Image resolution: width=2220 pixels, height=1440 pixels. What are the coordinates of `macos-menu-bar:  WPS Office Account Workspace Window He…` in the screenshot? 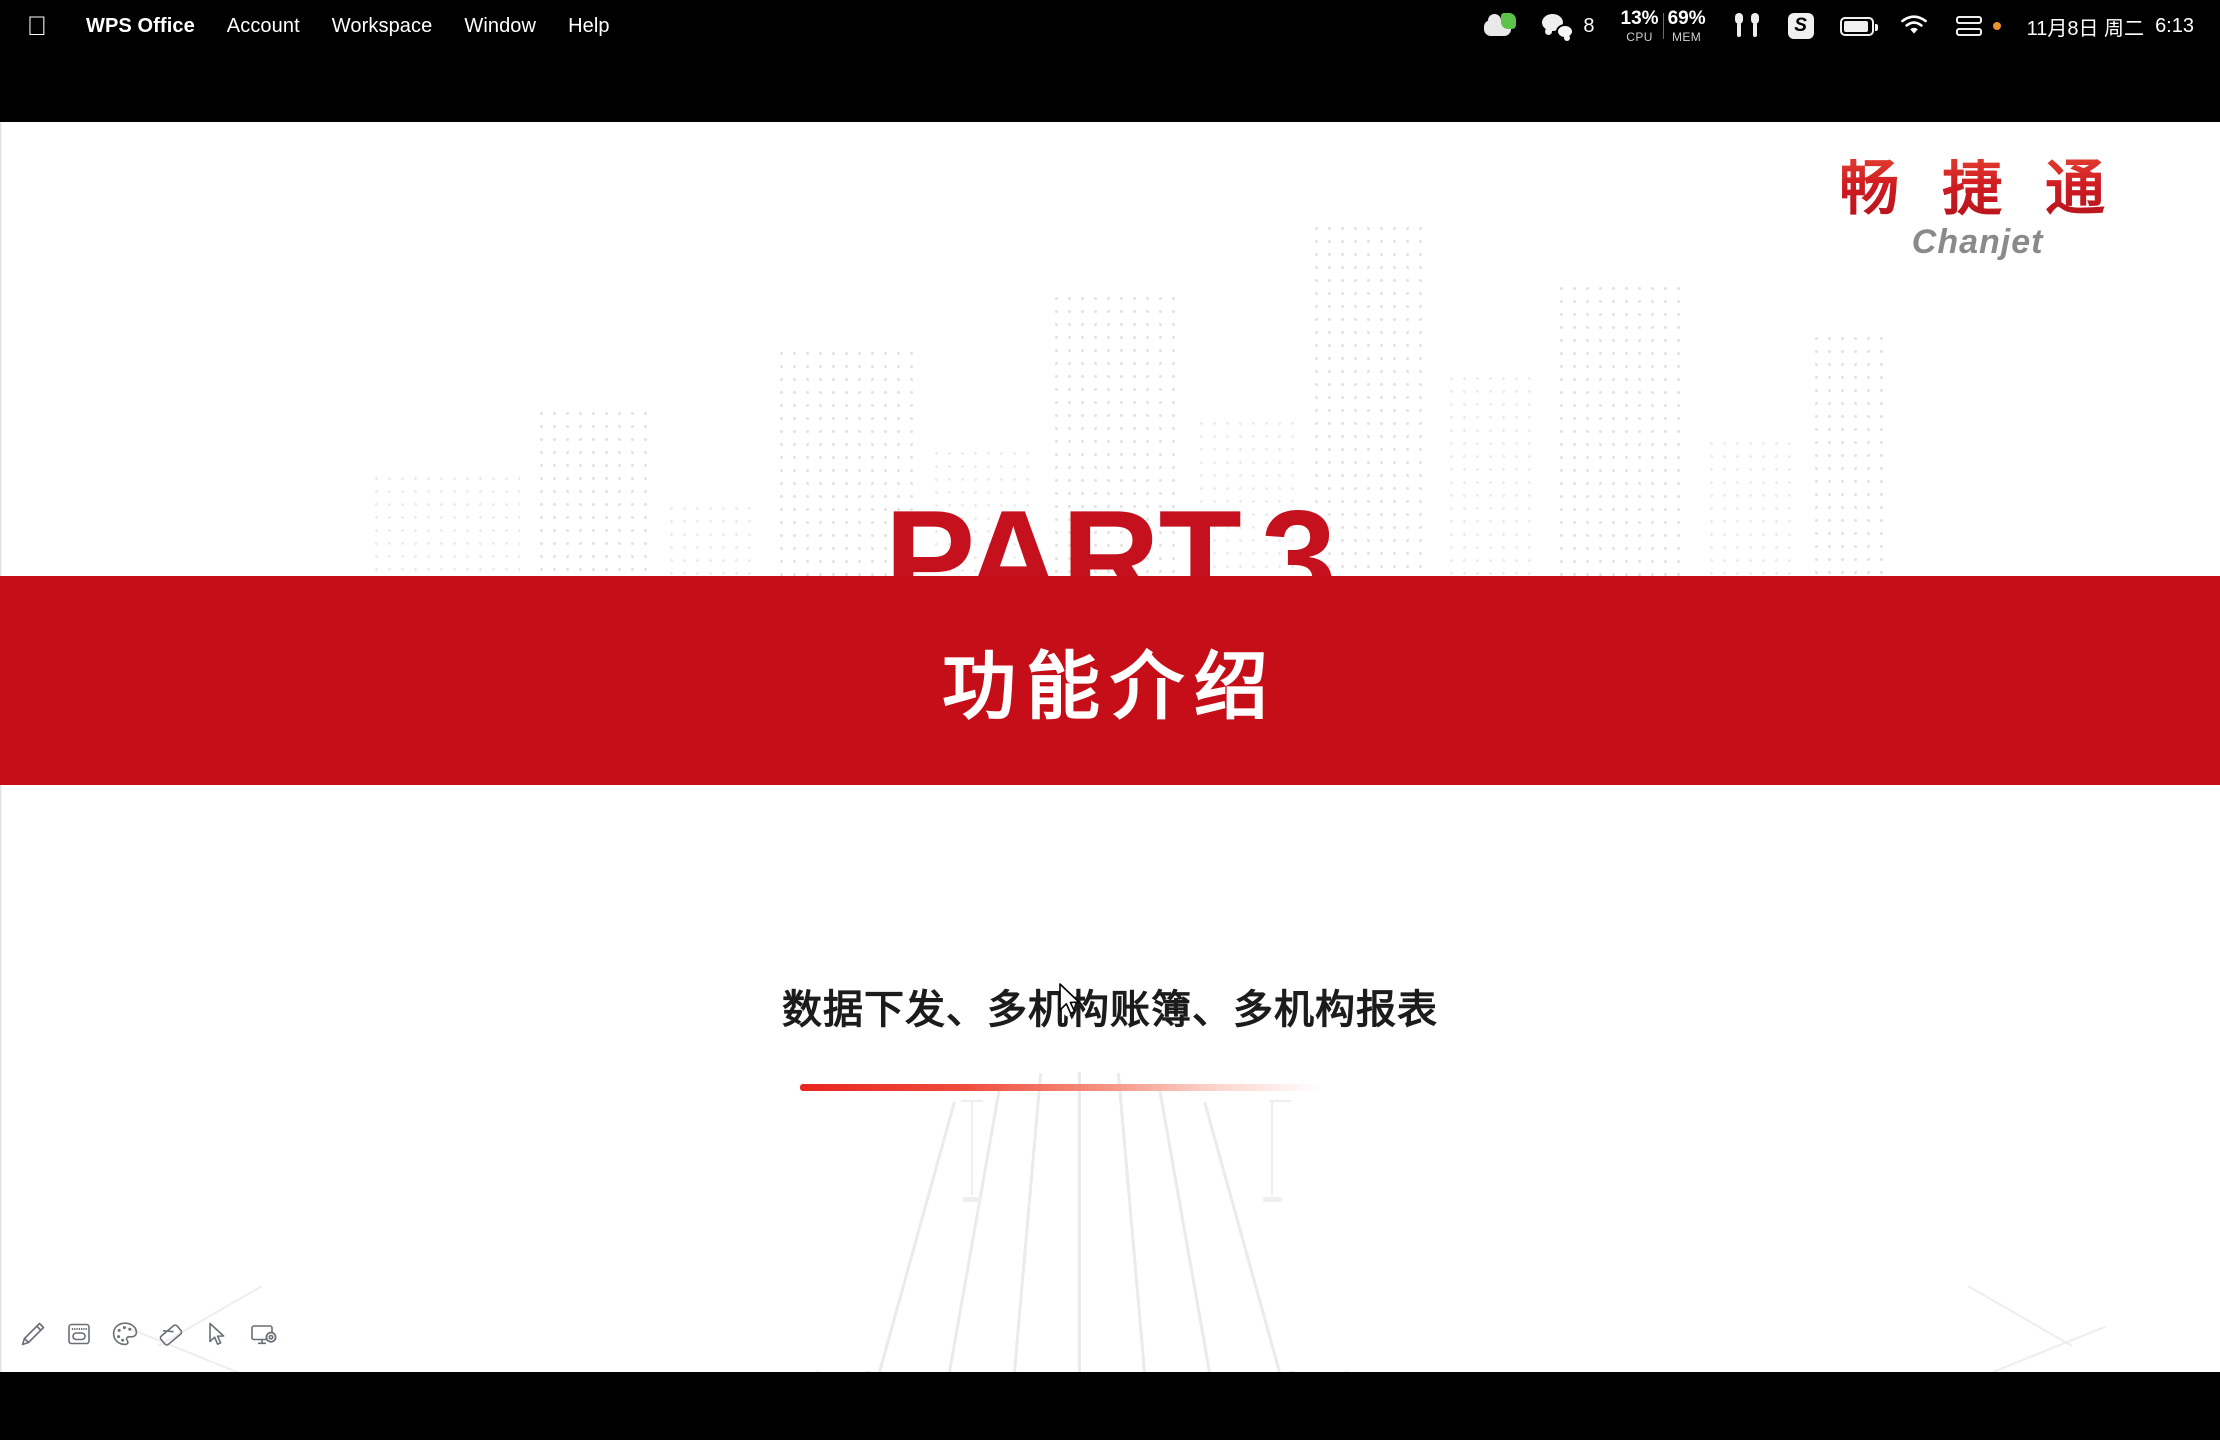 It's located at (1110, 26).